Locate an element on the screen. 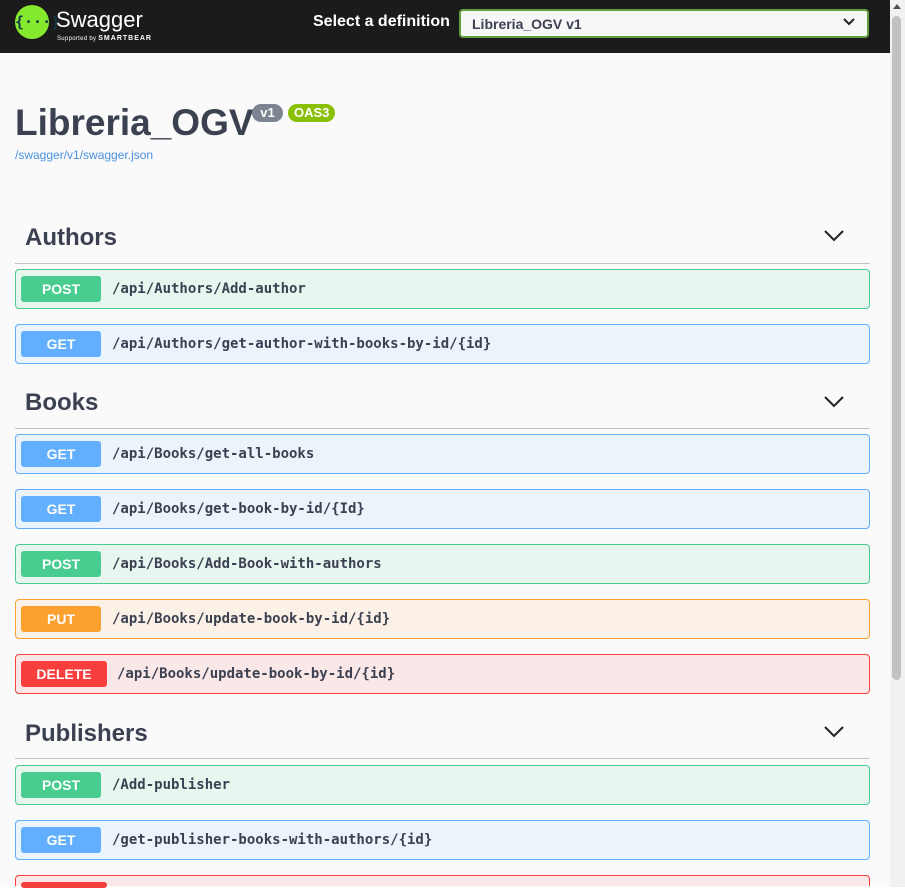 The width and height of the screenshot is (905, 888). scrollbar is located at coordinates (897, 443).